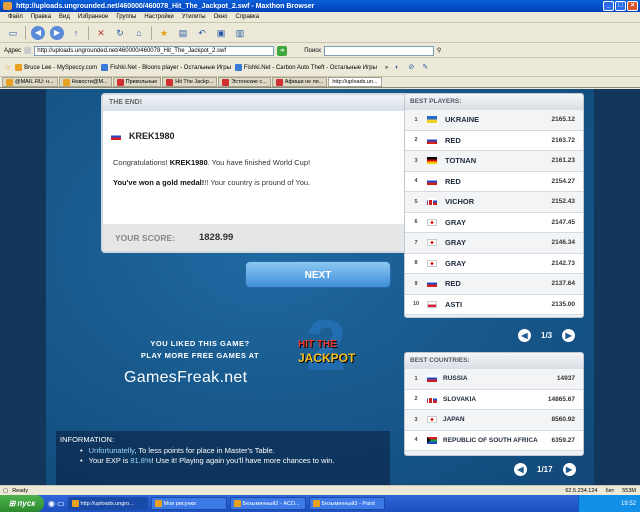 This screenshot has height=512, width=640. Describe the element at coordinates (202, 33) in the screenshot. I see `undo-icon: ↶` at that location.